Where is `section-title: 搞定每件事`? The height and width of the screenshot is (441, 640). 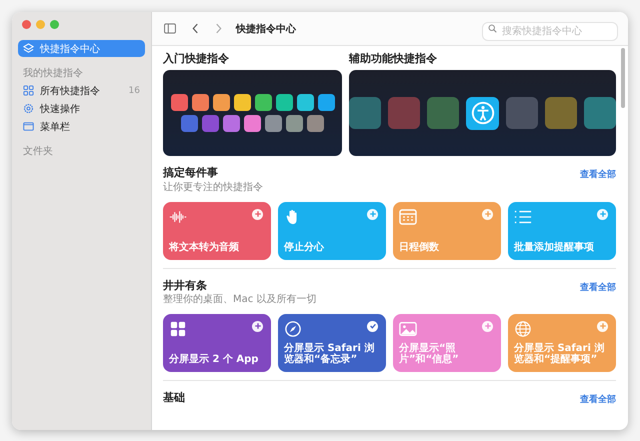
section-title: 搞定每件事 is located at coordinates (191, 173).